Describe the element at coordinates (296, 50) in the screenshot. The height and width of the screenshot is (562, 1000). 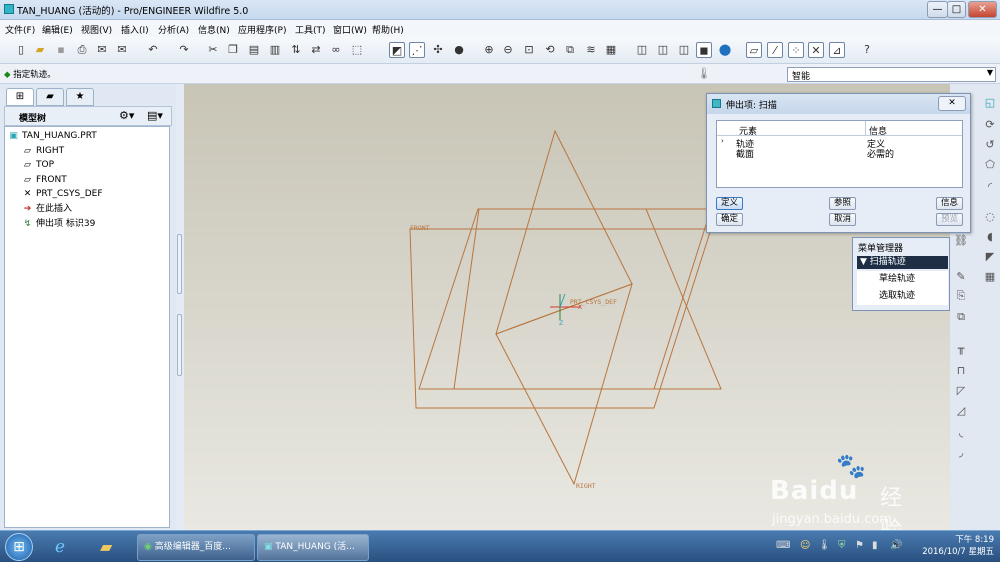
I see `regenerate-icon: ⇅` at that location.